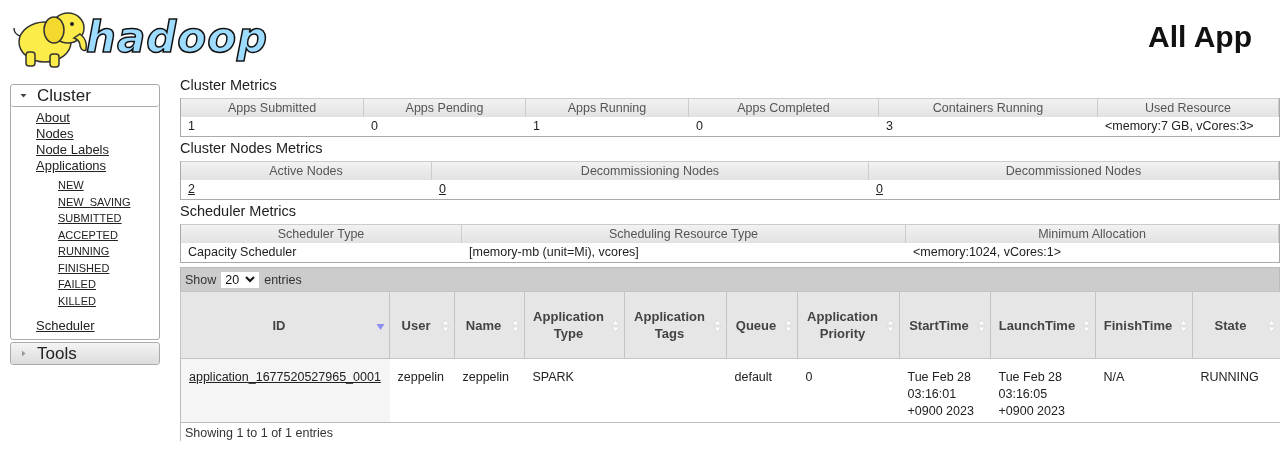  What do you see at coordinates (1179, 126) in the screenshot?
I see `metric-value: <memory:7 GB, vCores:3>` at bounding box center [1179, 126].